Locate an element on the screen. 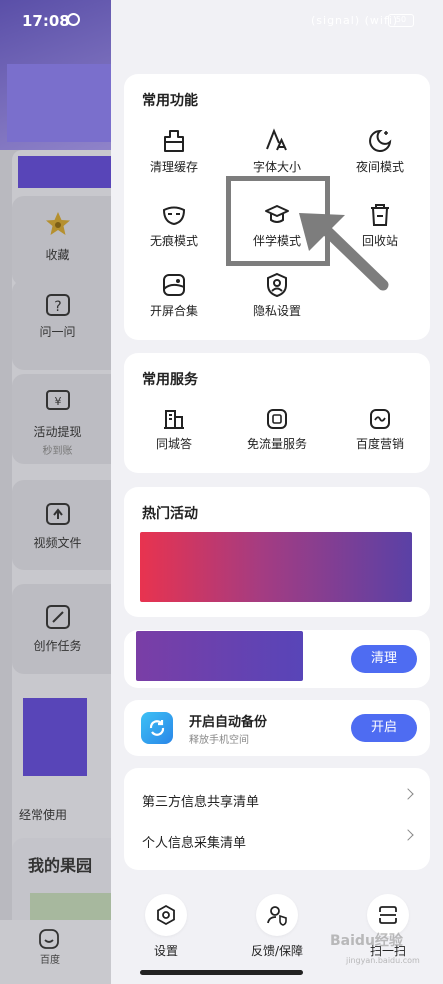 The image size is (443, 984). bottom-nav: 百度 is located at coordinates (55, 952).